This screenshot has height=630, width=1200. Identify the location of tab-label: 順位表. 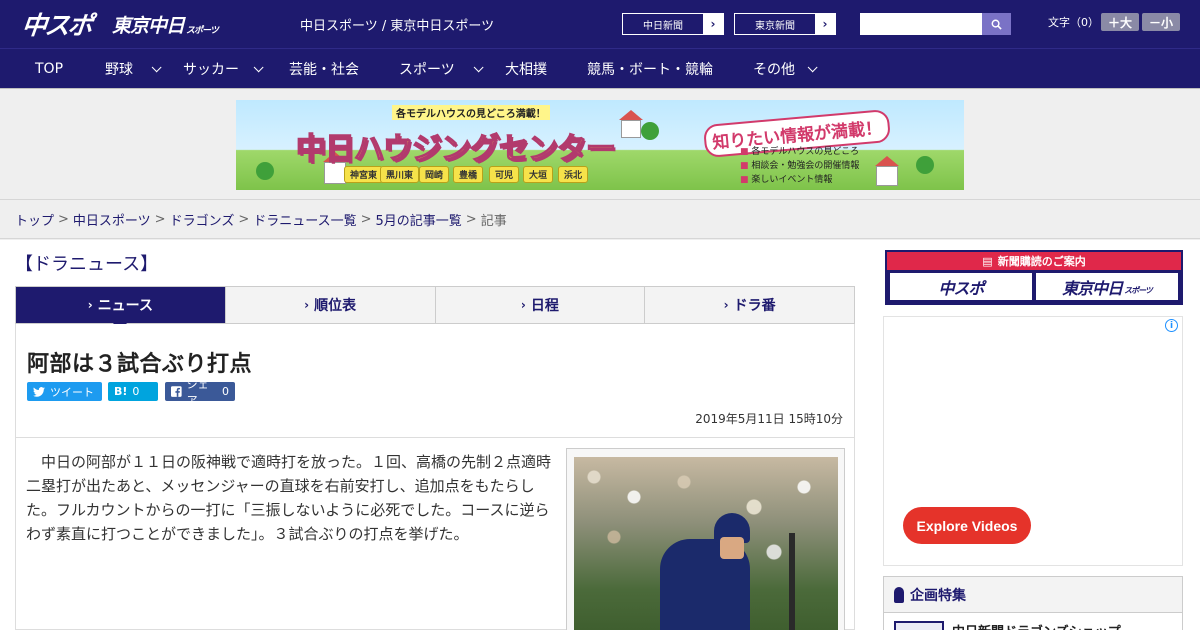
(335, 306).